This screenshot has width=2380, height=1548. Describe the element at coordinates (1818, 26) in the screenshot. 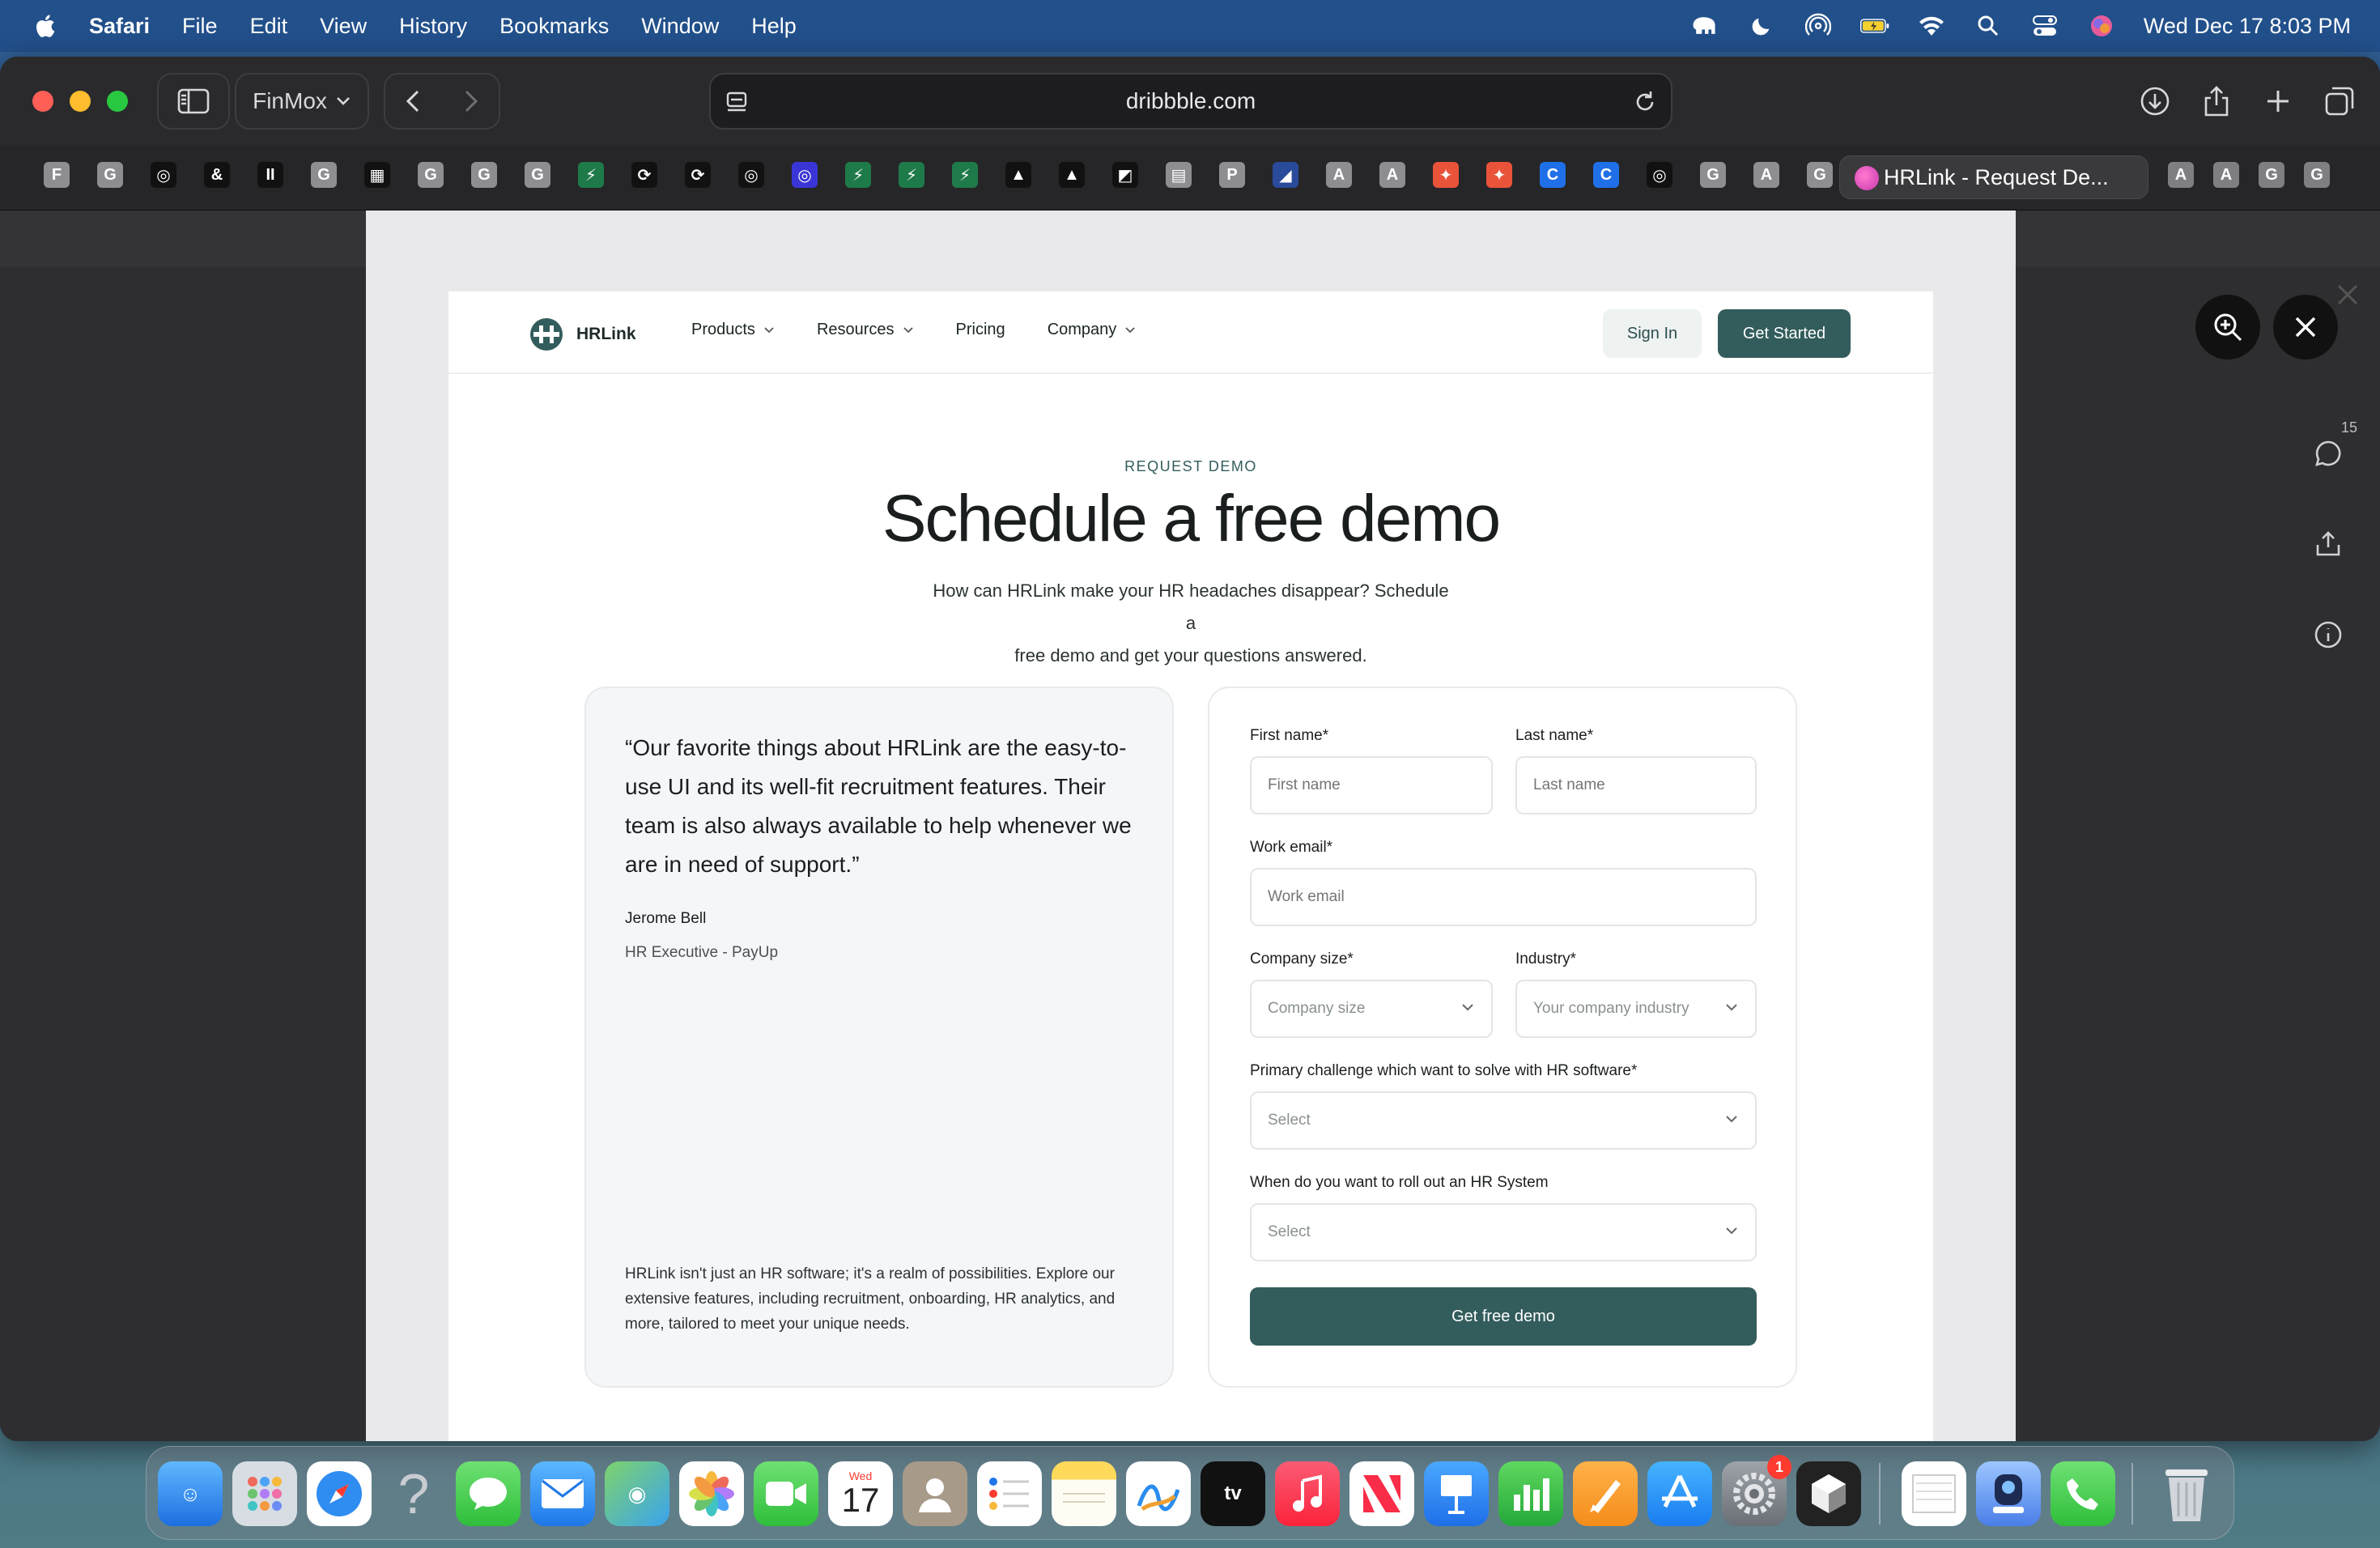

I see `airdrop-icon` at that location.